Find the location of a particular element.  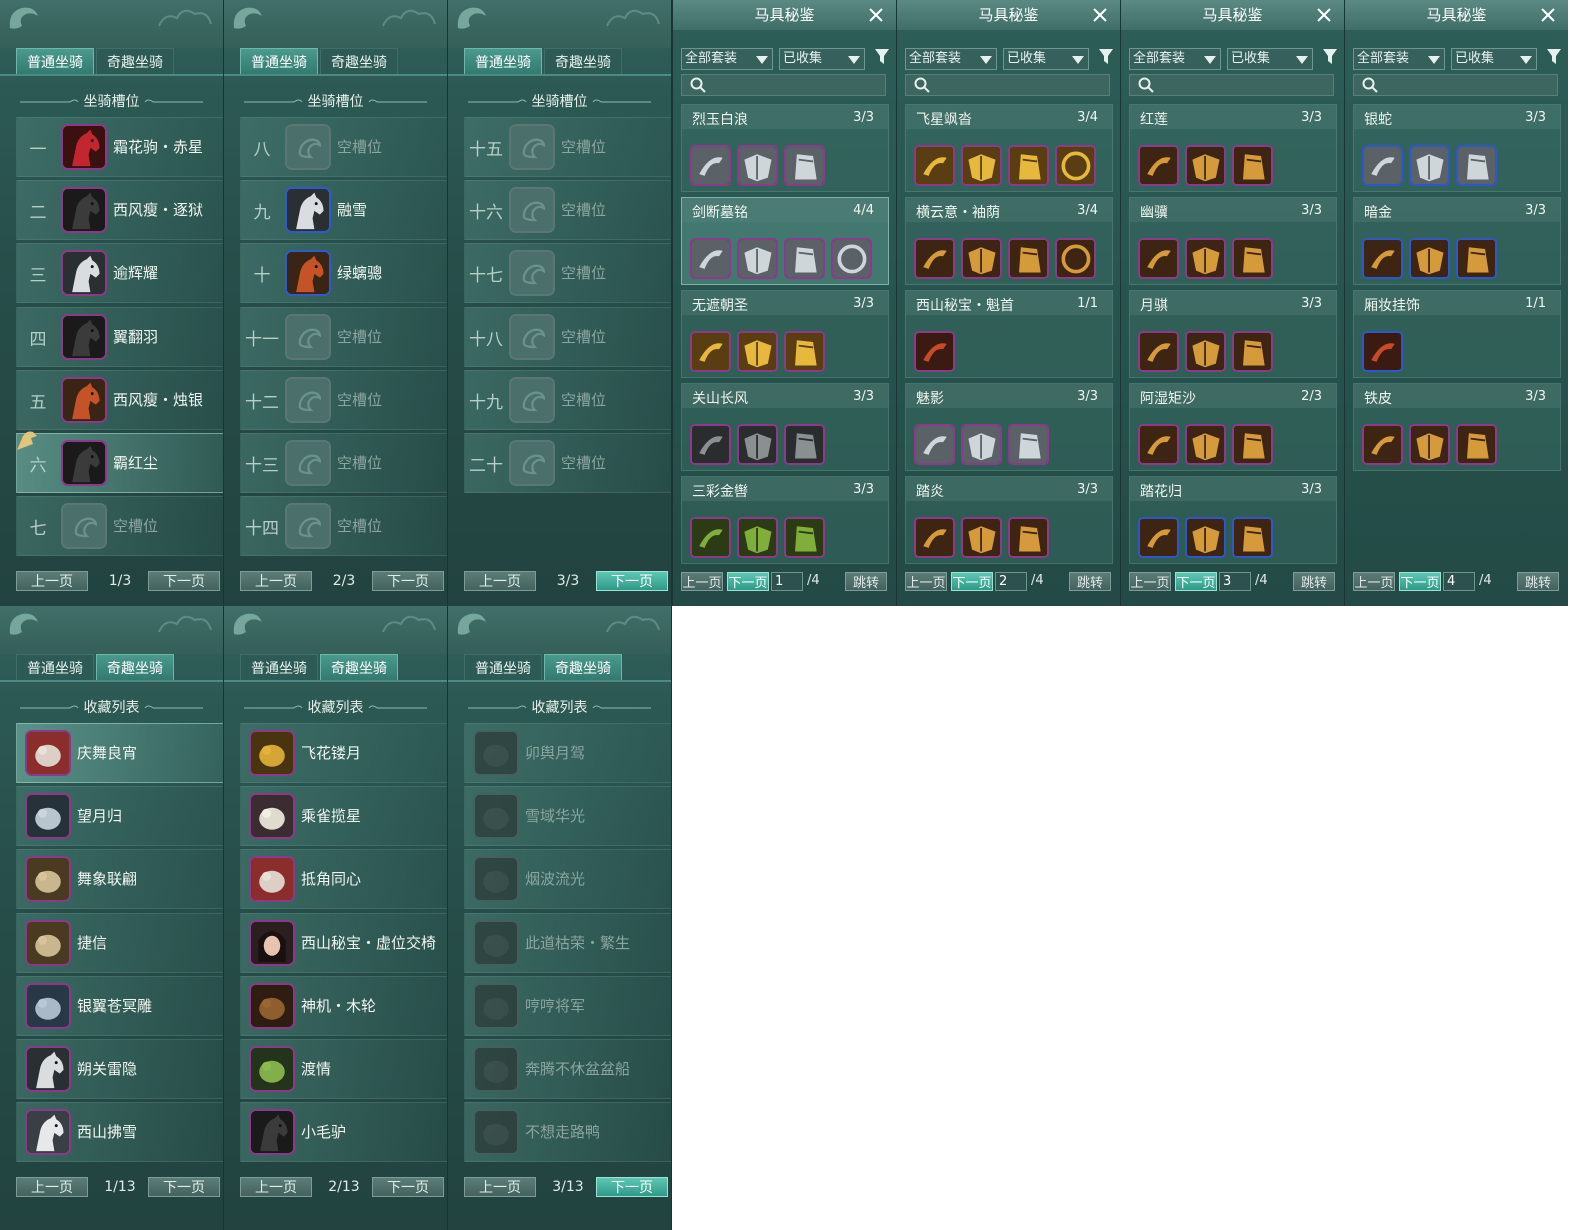

collection-row: 望月归 is located at coordinates (119, 816).